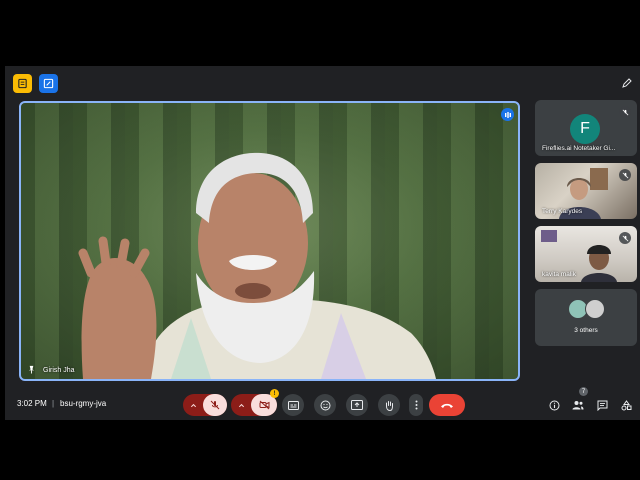 Image resolution: width=640 pixels, height=480 pixels. I want to click on tools-icon, so click(626, 404).